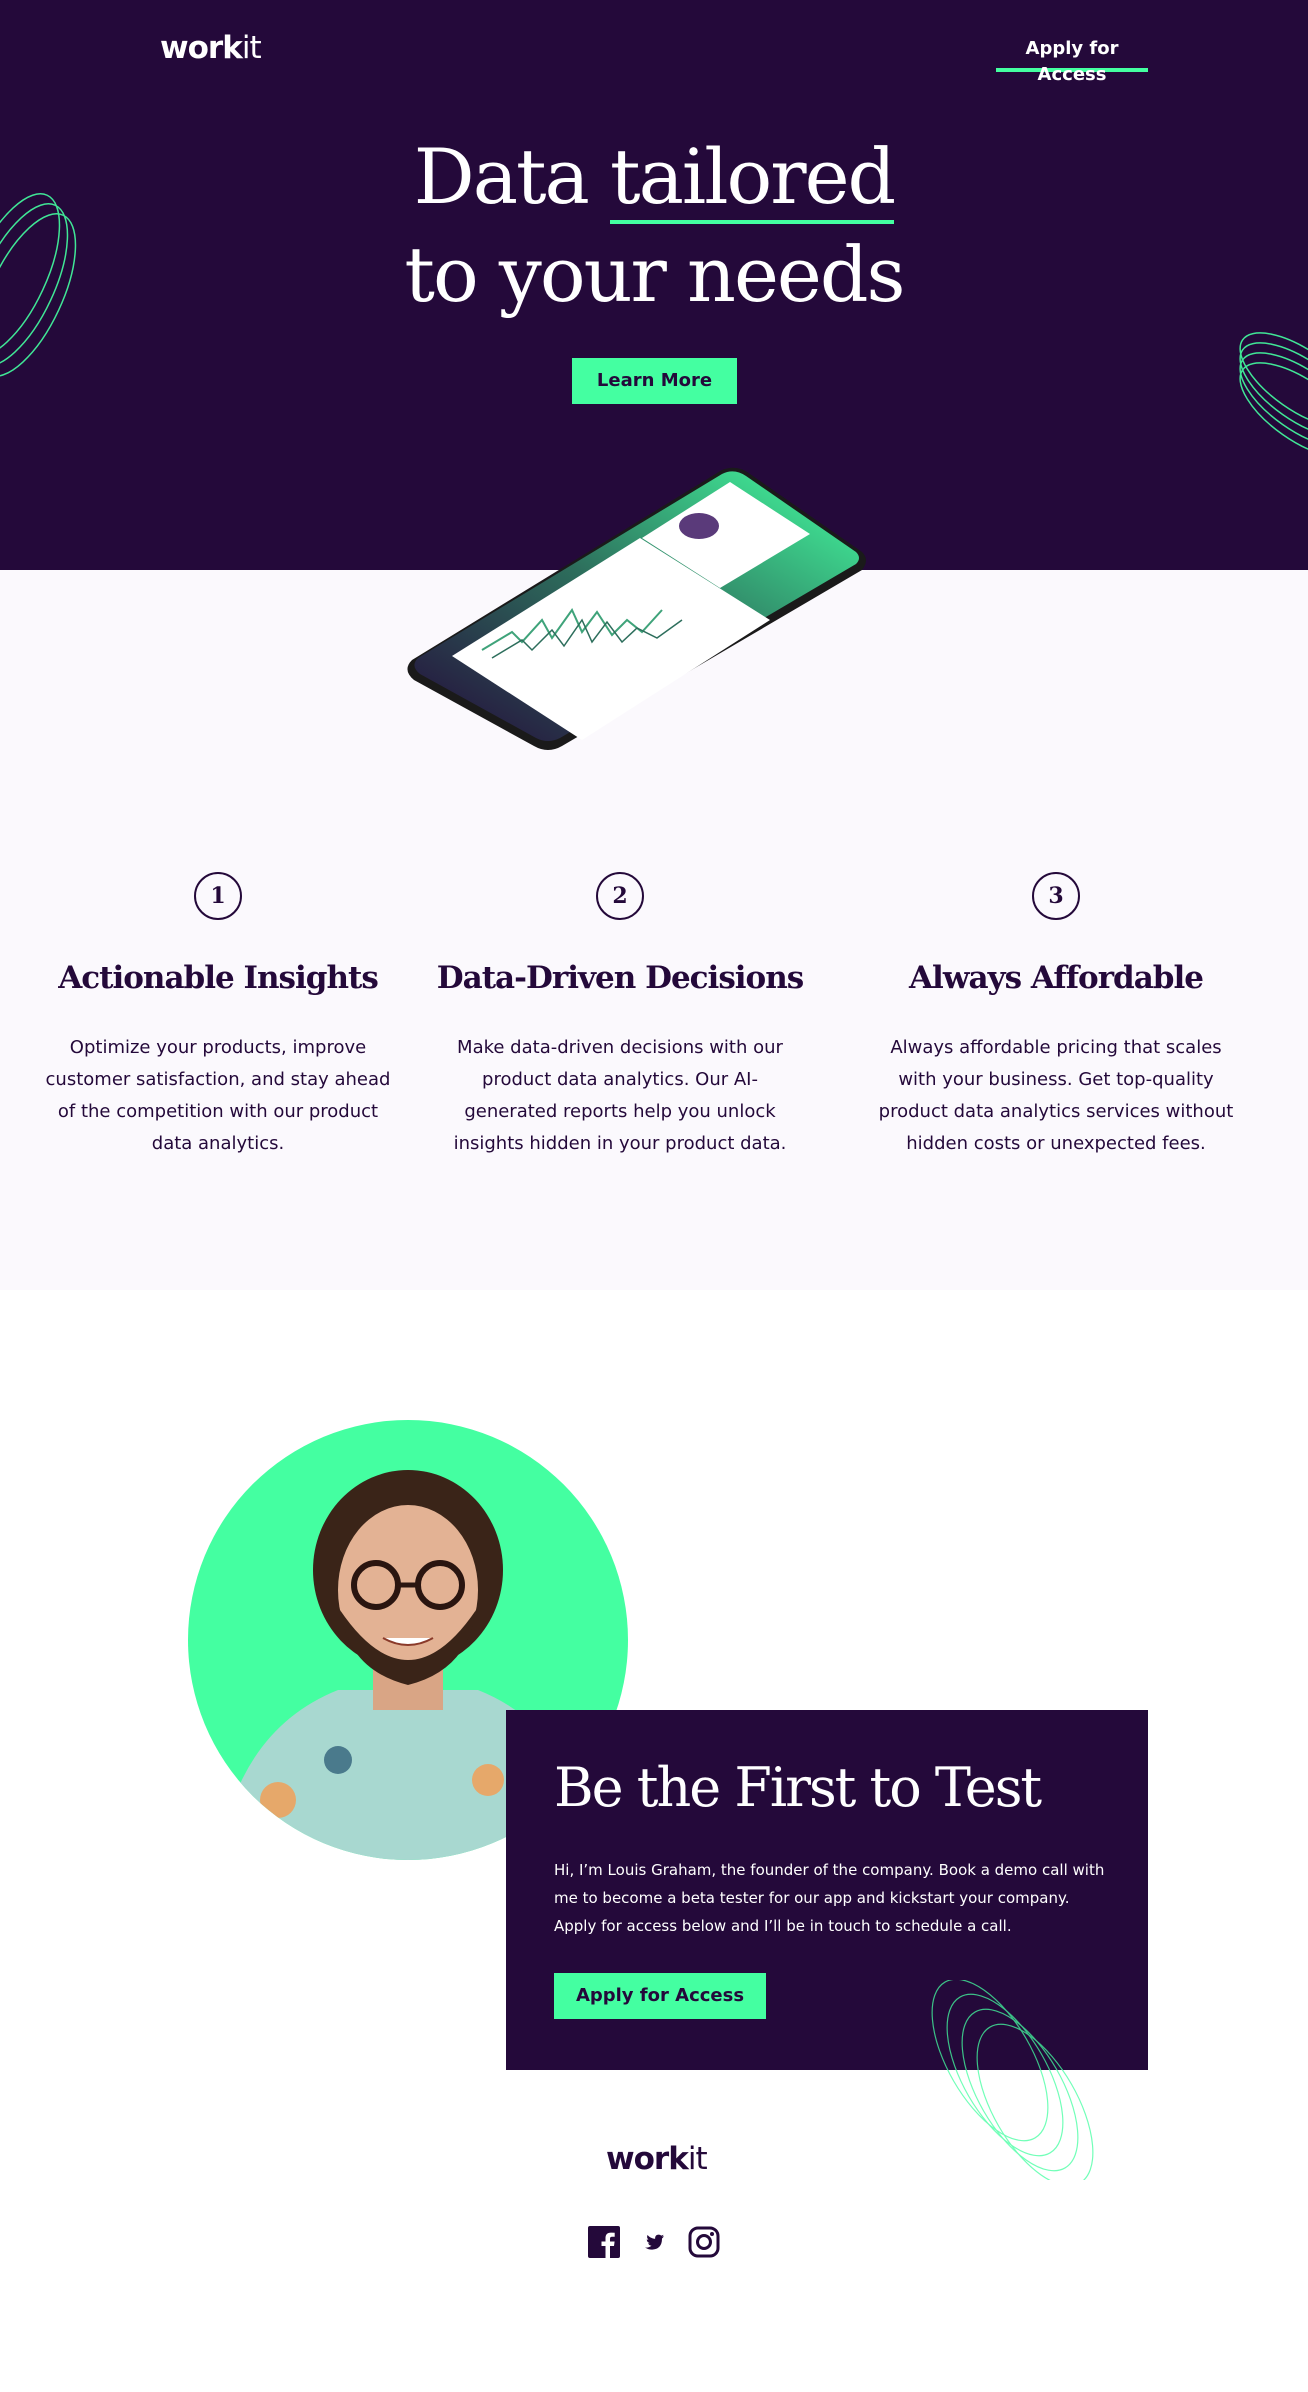 The width and height of the screenshot is (1308, 2392). Describe the element at coordinates (604, 2242) in the screenshot. I see `facebook-icon` at that location.